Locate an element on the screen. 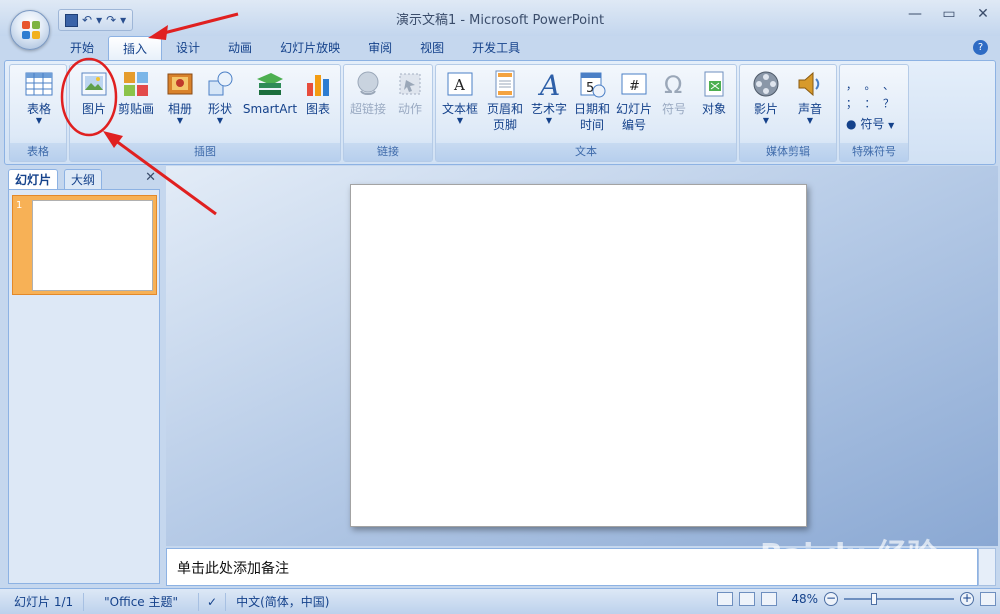 The image size is (1000, 614). maximize-button: ▭ is located at coordinates (949, 14).